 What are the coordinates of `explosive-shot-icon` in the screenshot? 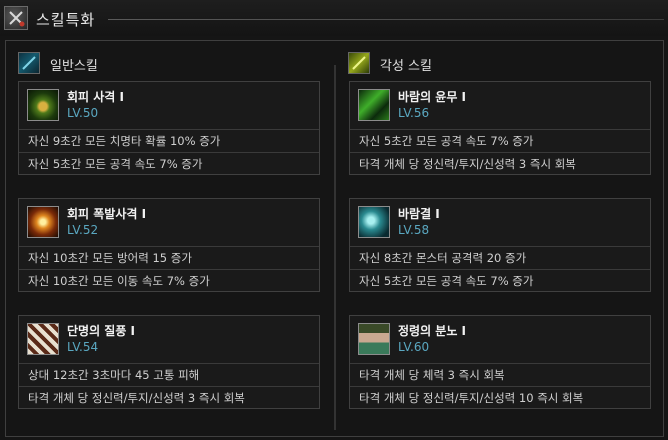 It's located at (43, 222).